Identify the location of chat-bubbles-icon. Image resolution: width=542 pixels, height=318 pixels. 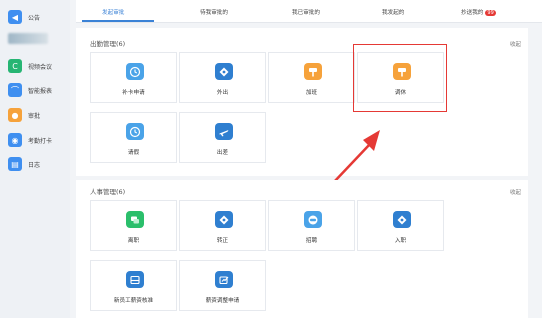
(135, 219).